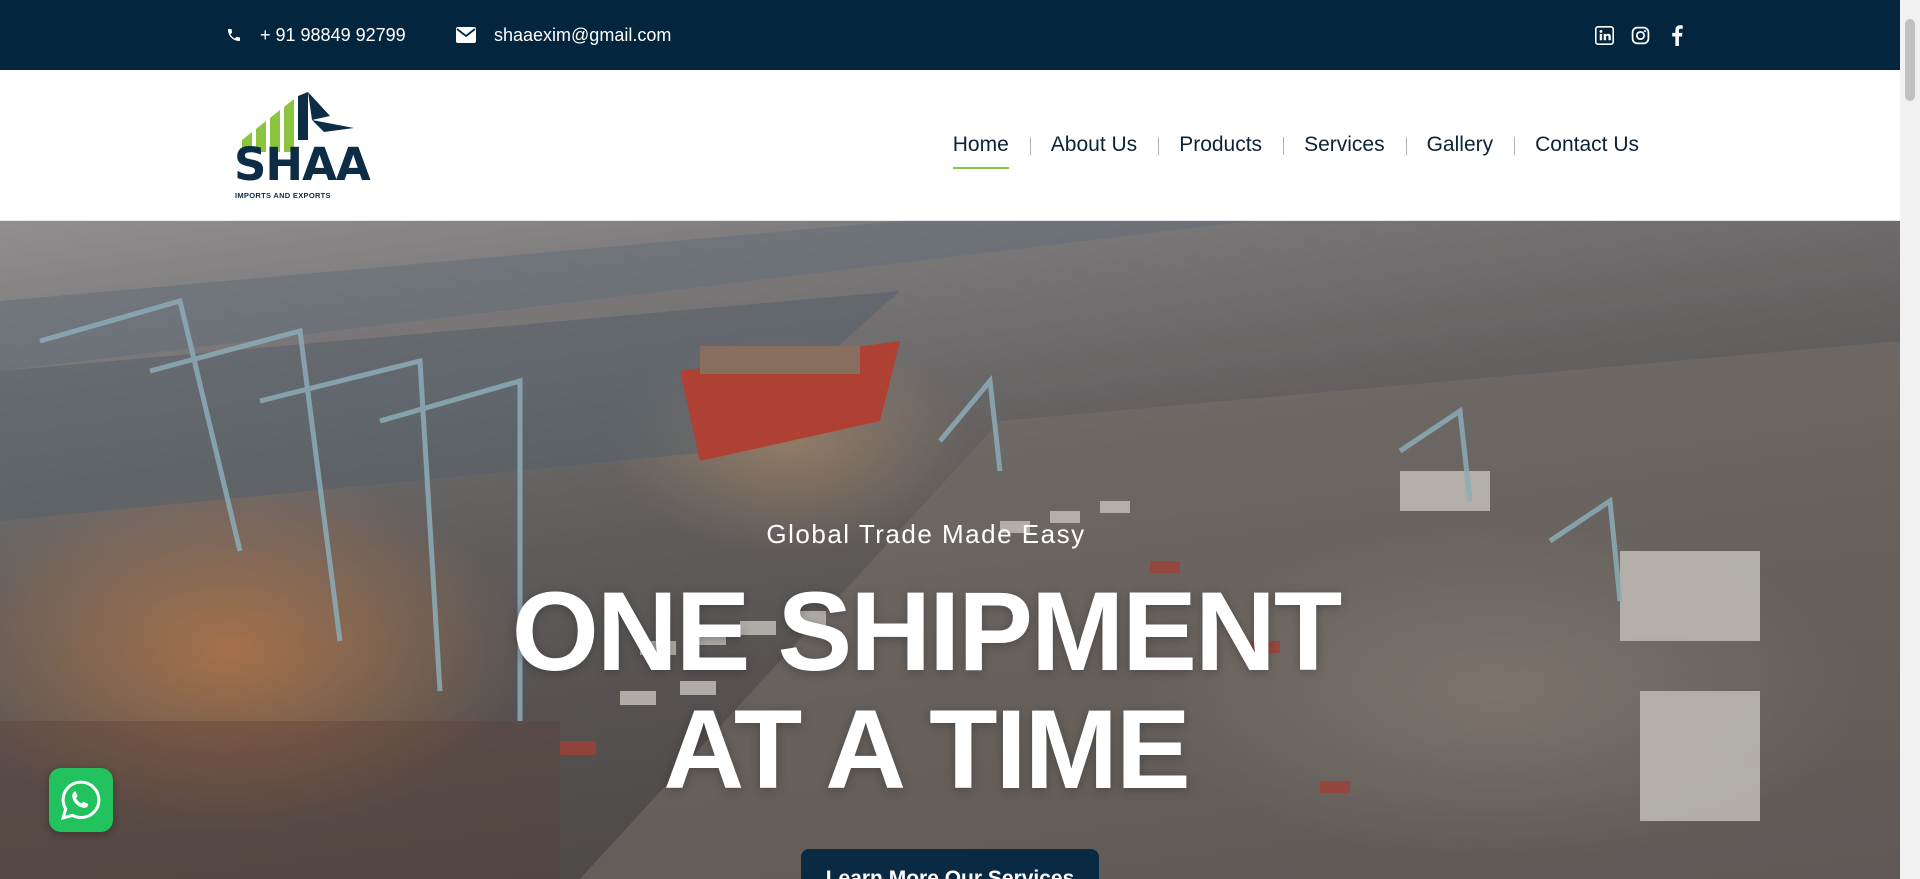 This screenshot has height=879, width=1920. Describe the element at coordinates (926, 749) in the screenshot. I see `hero-headline-line-2: AT A TIME` at that location.